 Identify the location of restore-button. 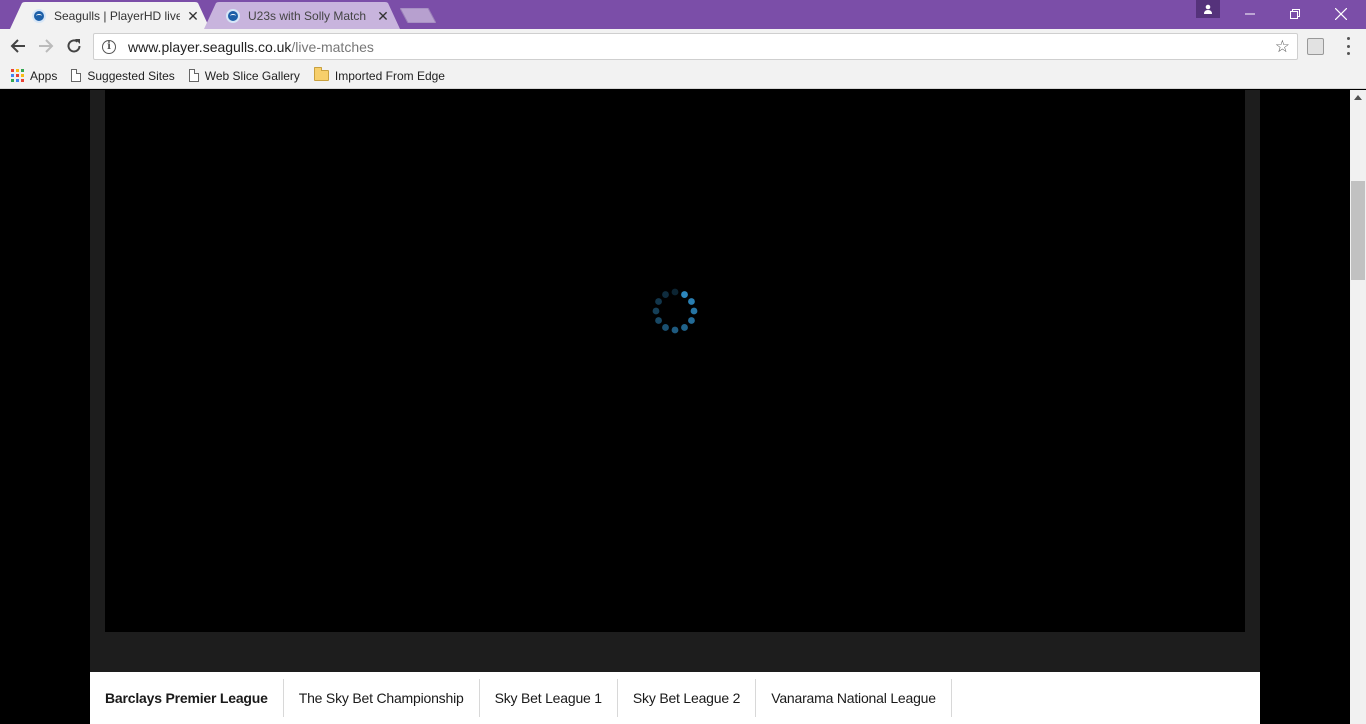
(1295, 14).